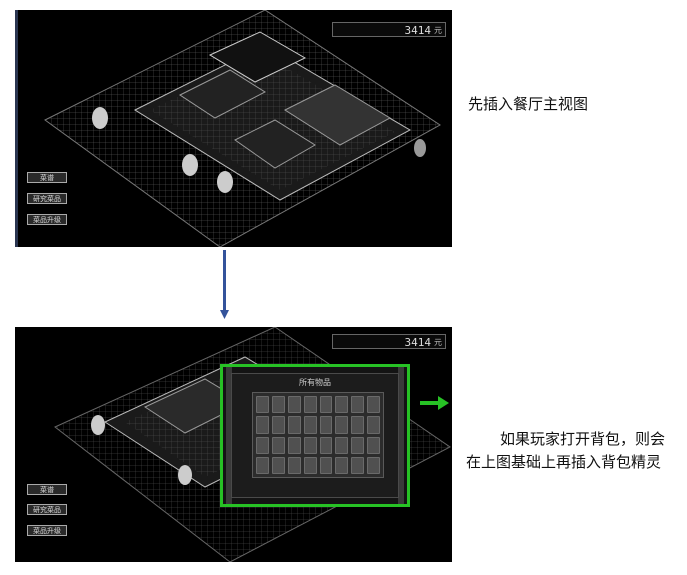  I want to click on bag-title: 所有物品, so click(315, 382).